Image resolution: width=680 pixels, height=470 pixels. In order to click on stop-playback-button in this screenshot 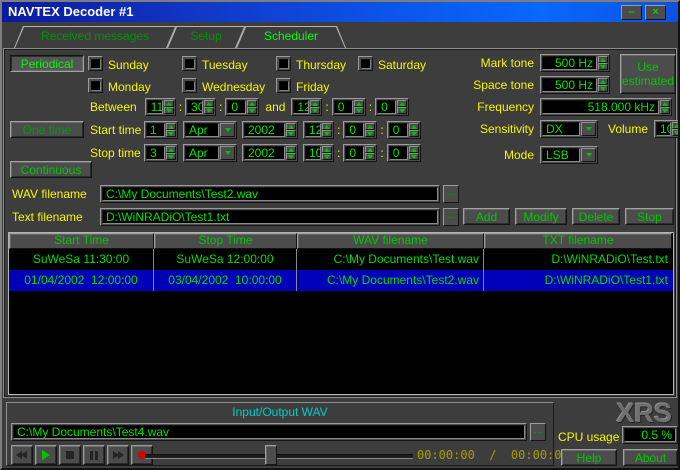, I will do `click(70, 455)`.